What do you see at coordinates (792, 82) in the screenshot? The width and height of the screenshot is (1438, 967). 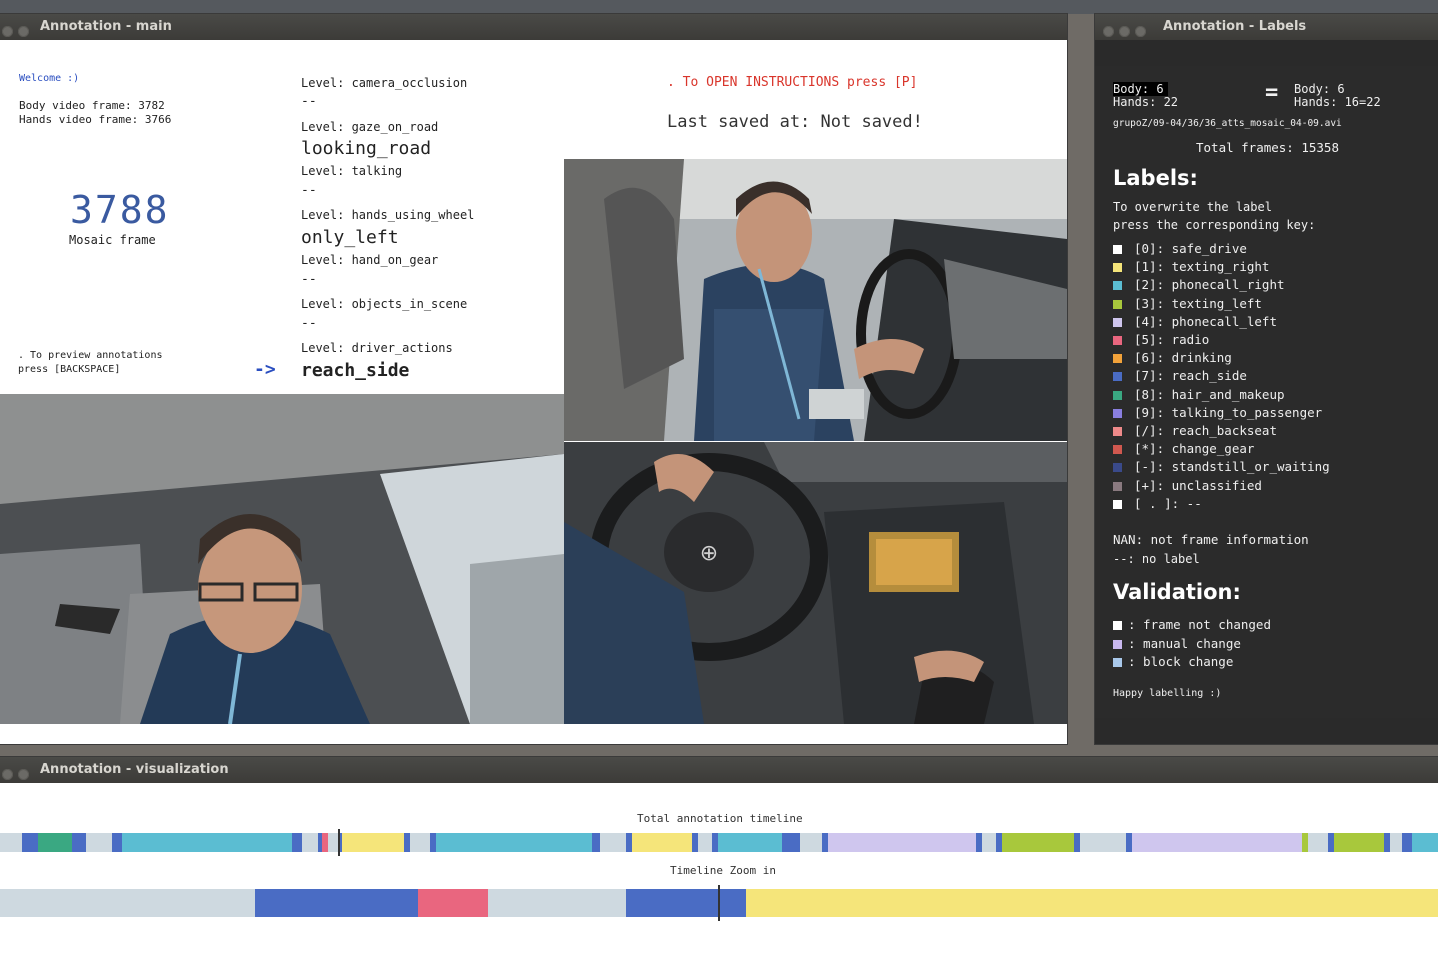 I see `instructions-hint: . To OPEN INSTRUCTIONS press [P]` at bounding box center [792, 82].